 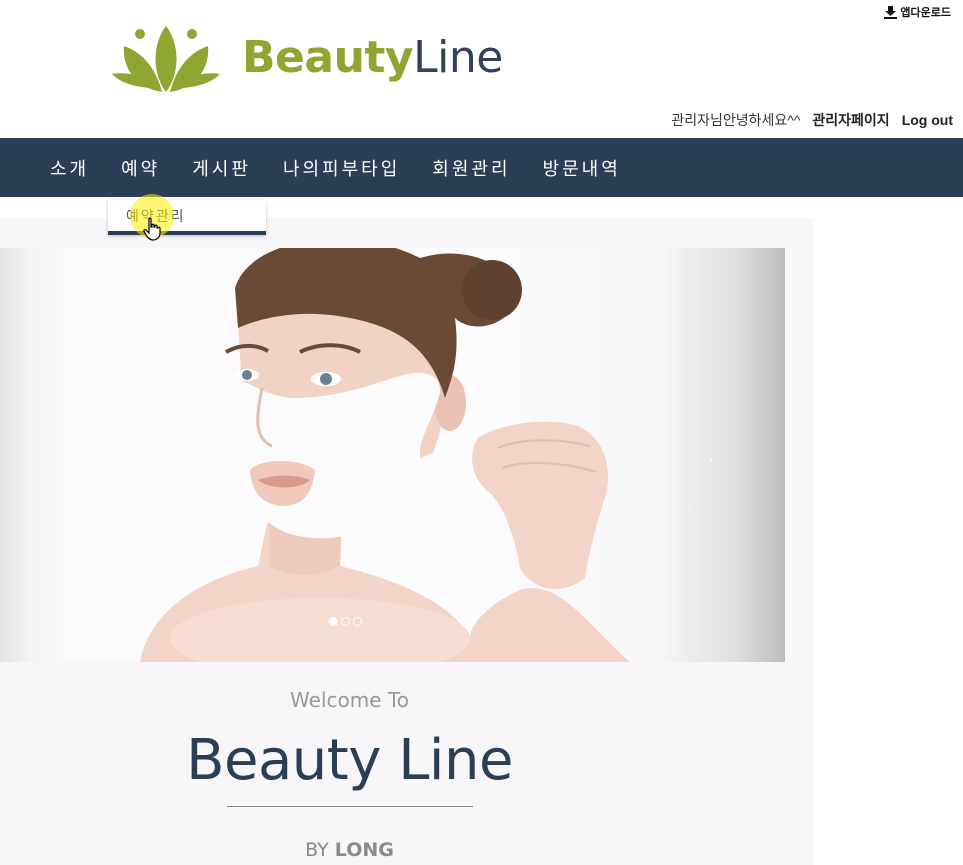 What do you see at coordinates (328, 57) in the screenshot?
I see `logo-brand-beauty: Beauty` at bounding box center [328, 57].